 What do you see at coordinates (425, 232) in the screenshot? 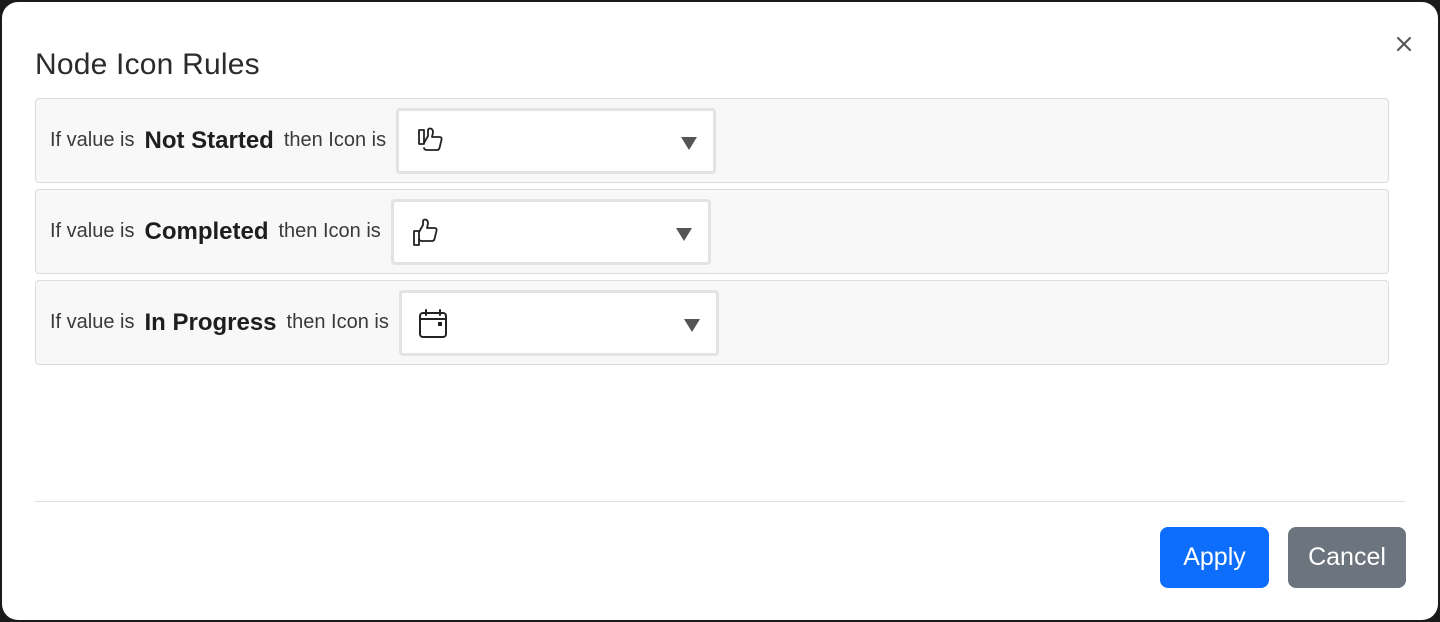
I see `thumbs-up-icon` at bounding box center [425, 232].